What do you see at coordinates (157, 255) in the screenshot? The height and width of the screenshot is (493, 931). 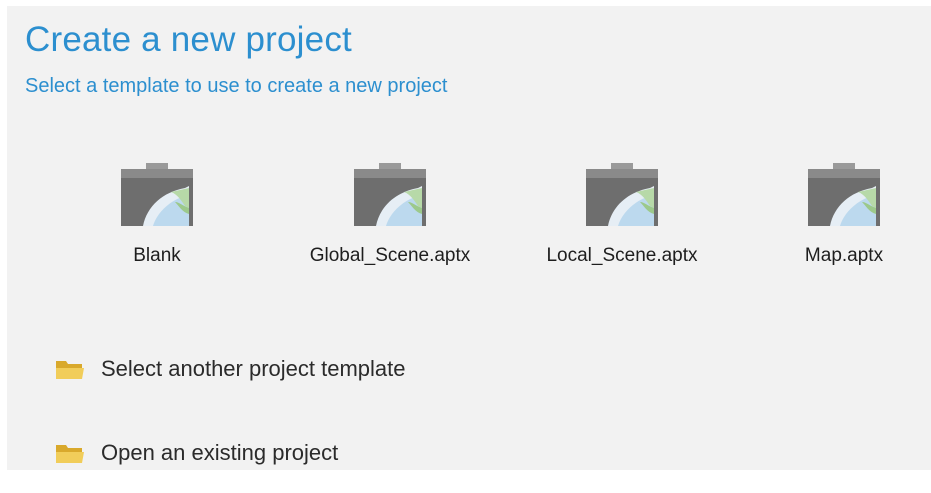 I see `template-label: Blank` at bounding box center [157, 255].